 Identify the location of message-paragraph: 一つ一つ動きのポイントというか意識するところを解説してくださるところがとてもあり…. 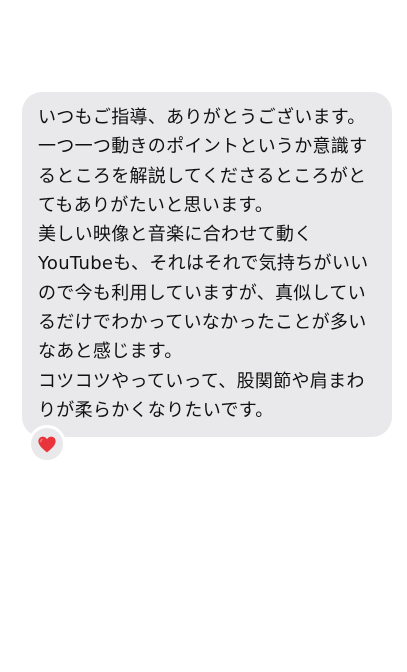
(203, 176).